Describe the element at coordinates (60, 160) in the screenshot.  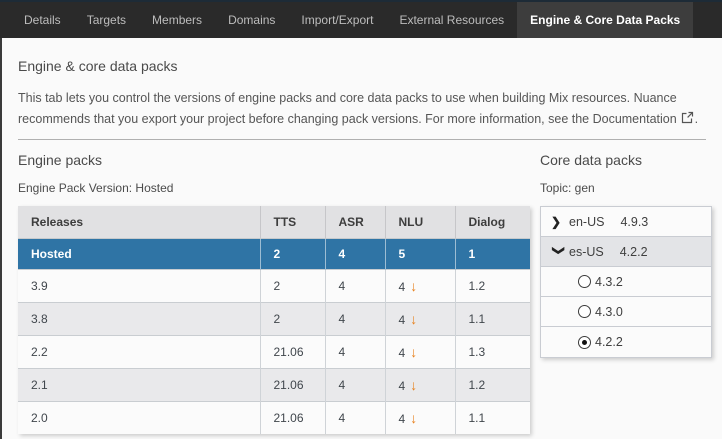
I see `engine-packs-title: Engine packs` at that location.